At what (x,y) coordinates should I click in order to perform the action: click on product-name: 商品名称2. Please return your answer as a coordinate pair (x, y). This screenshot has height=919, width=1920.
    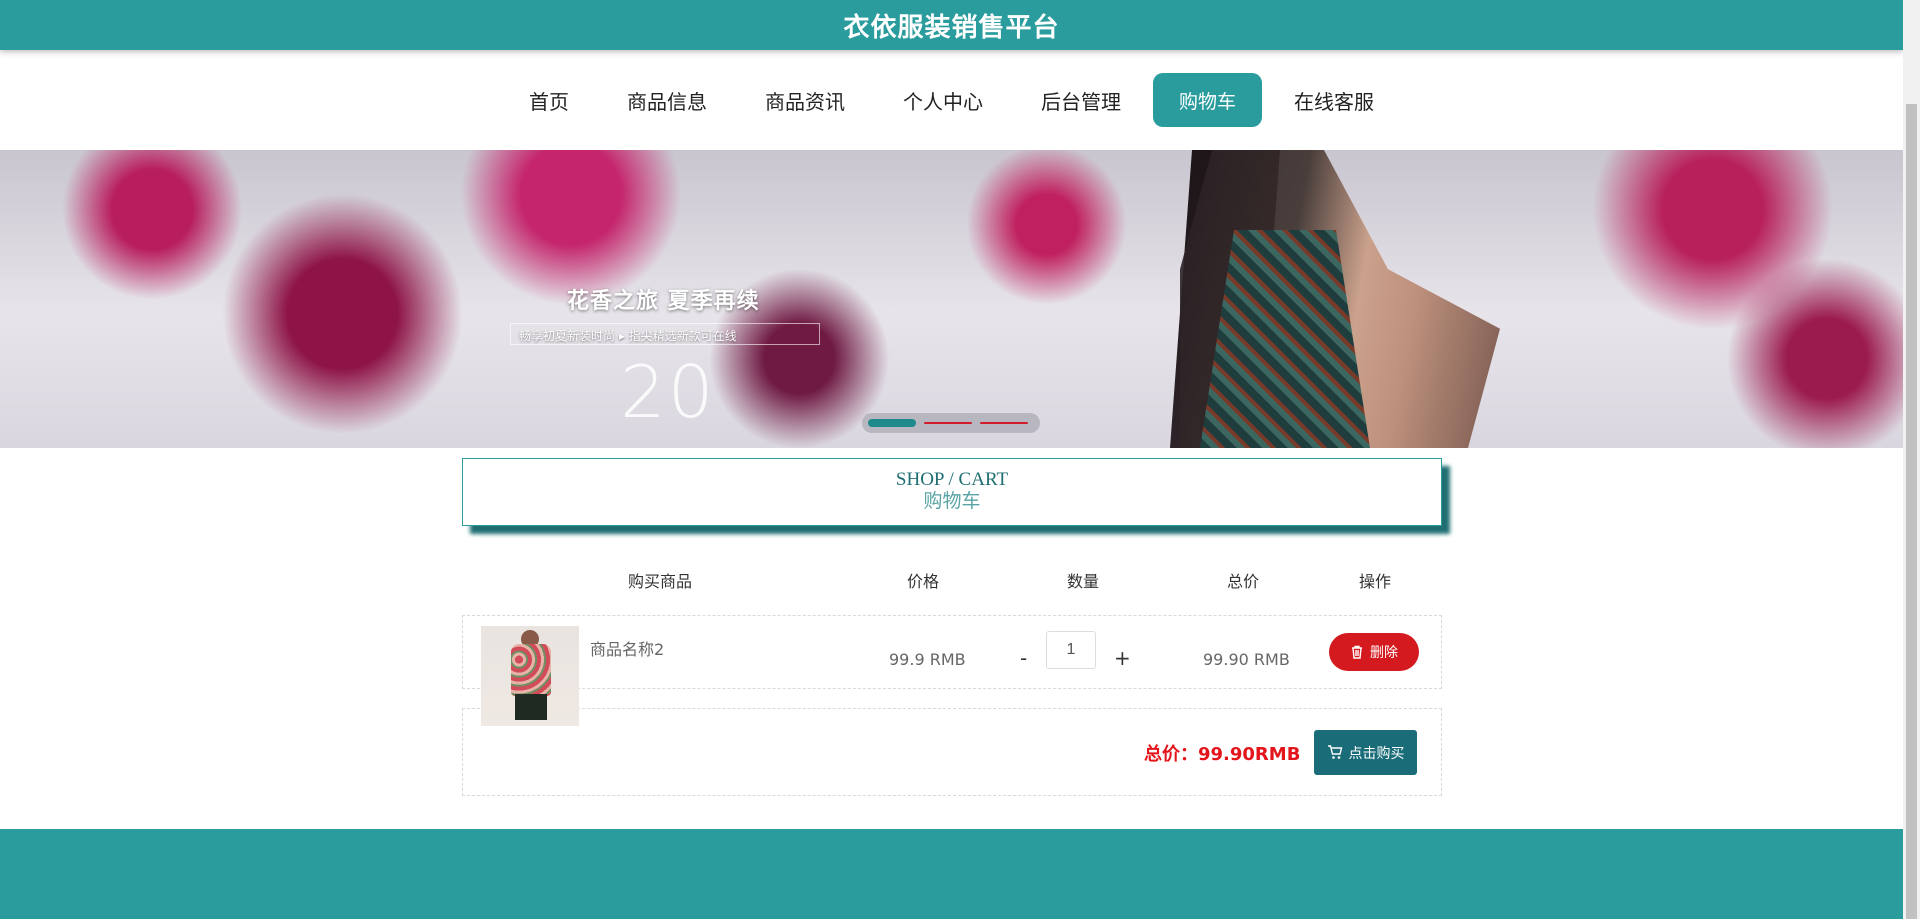
    Looking at the image, I should click on (627, 648).